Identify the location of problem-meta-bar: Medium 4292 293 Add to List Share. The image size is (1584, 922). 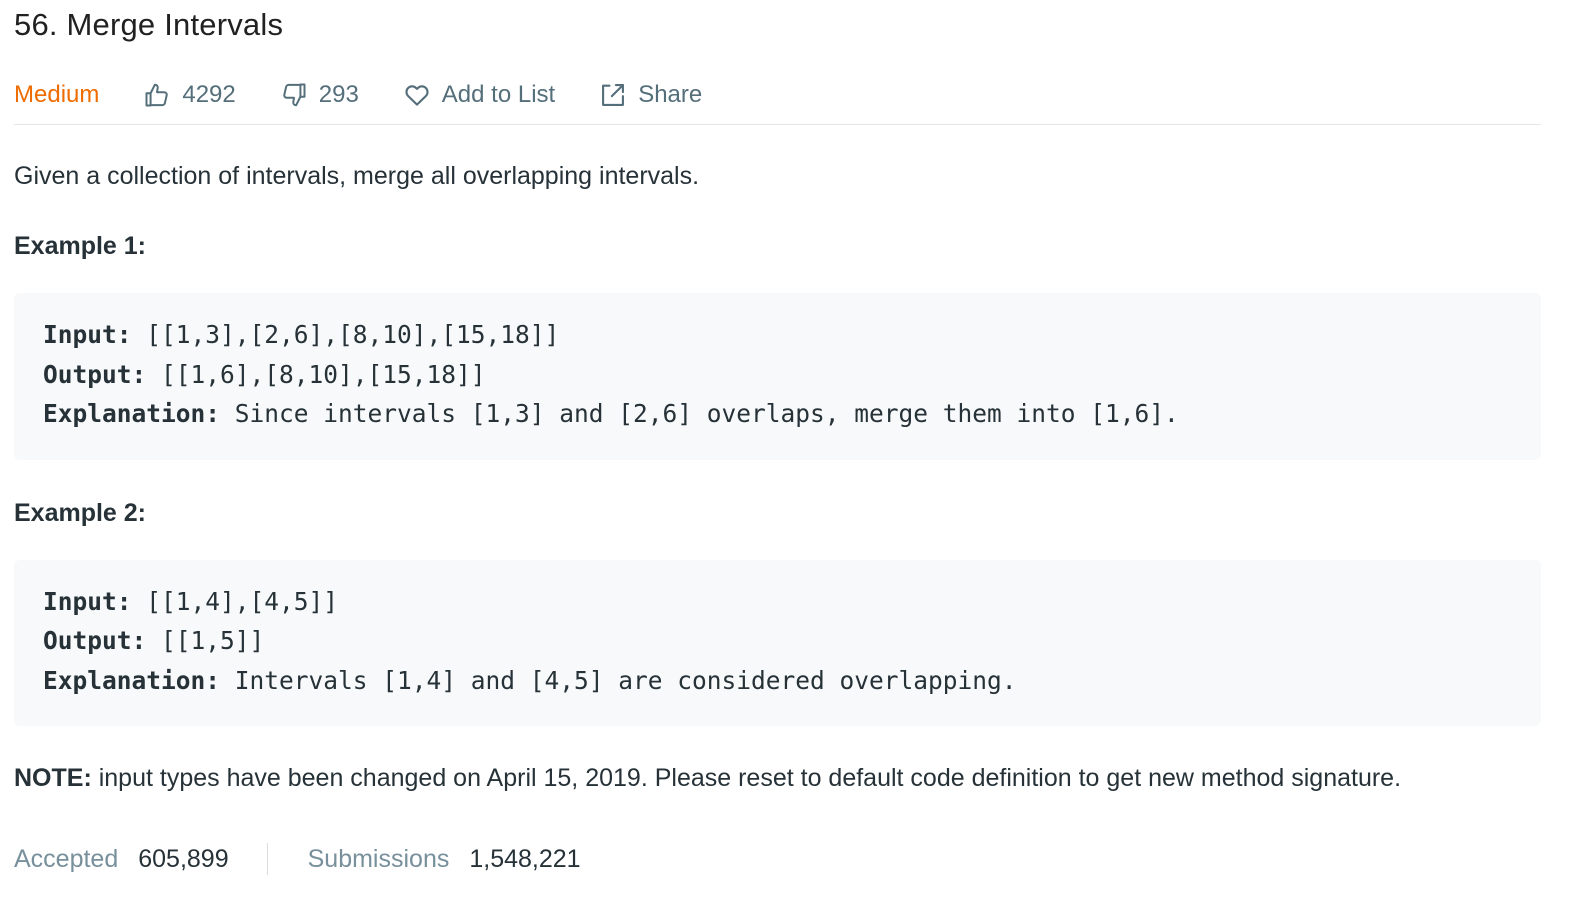
(777, 95).